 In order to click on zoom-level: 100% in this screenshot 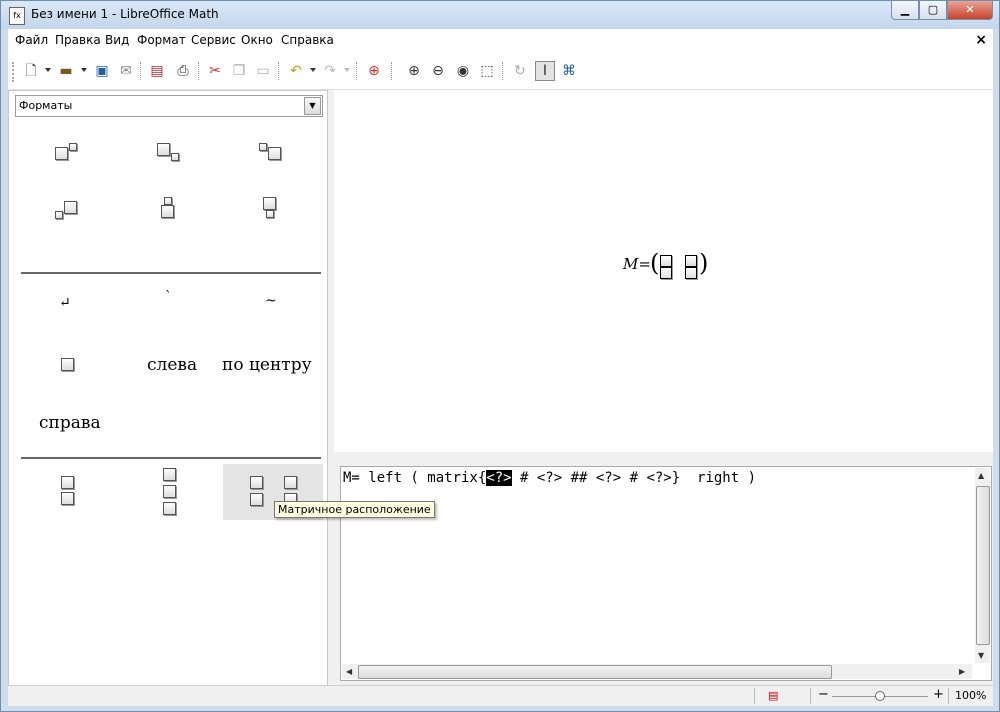, I will do `click(970, 695)`.